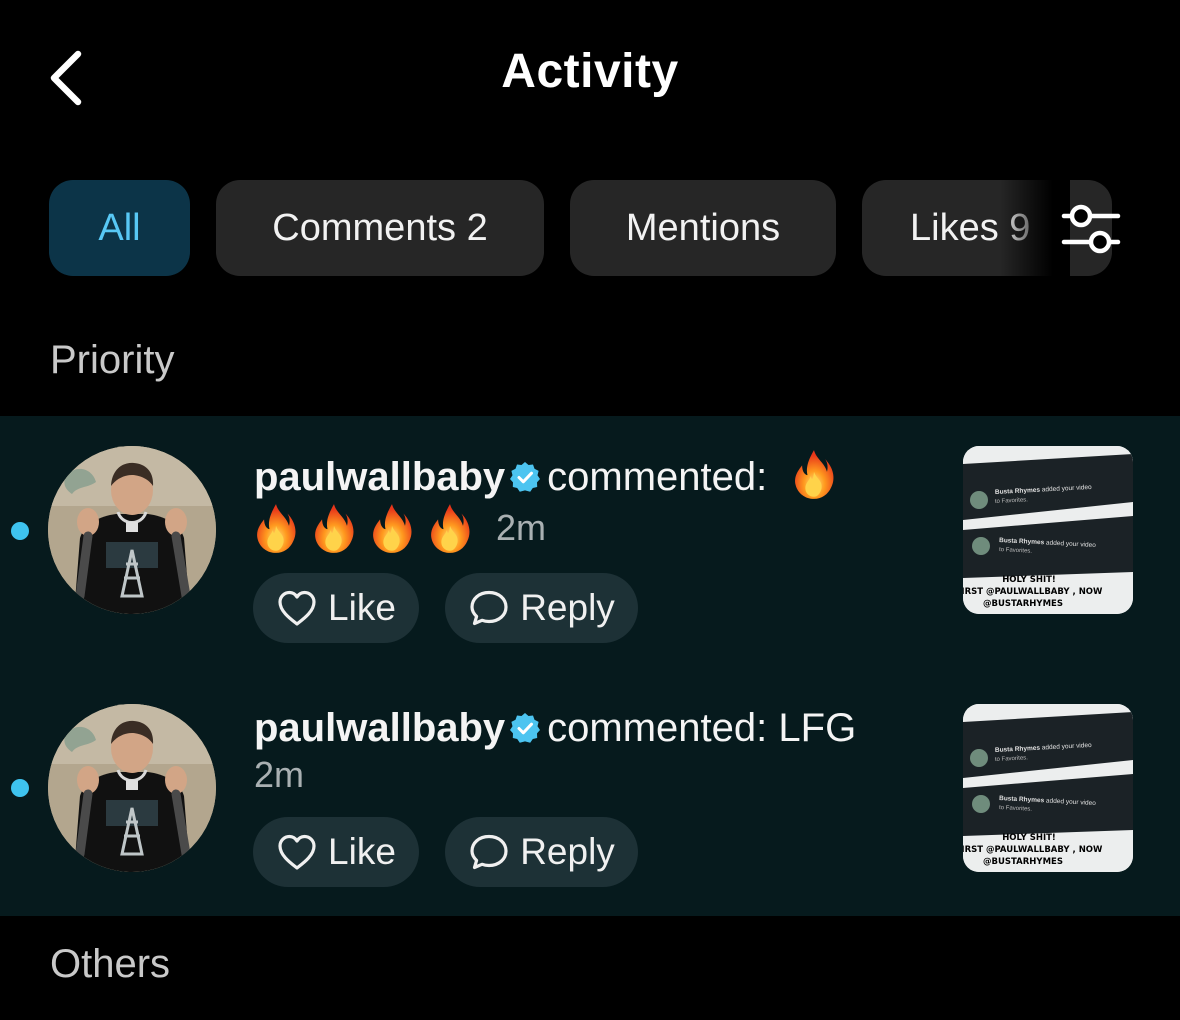  What do you see at coordinates (119, 228) in the screenshot?
I see `tab-all: All` at bounding box center [119, 228].